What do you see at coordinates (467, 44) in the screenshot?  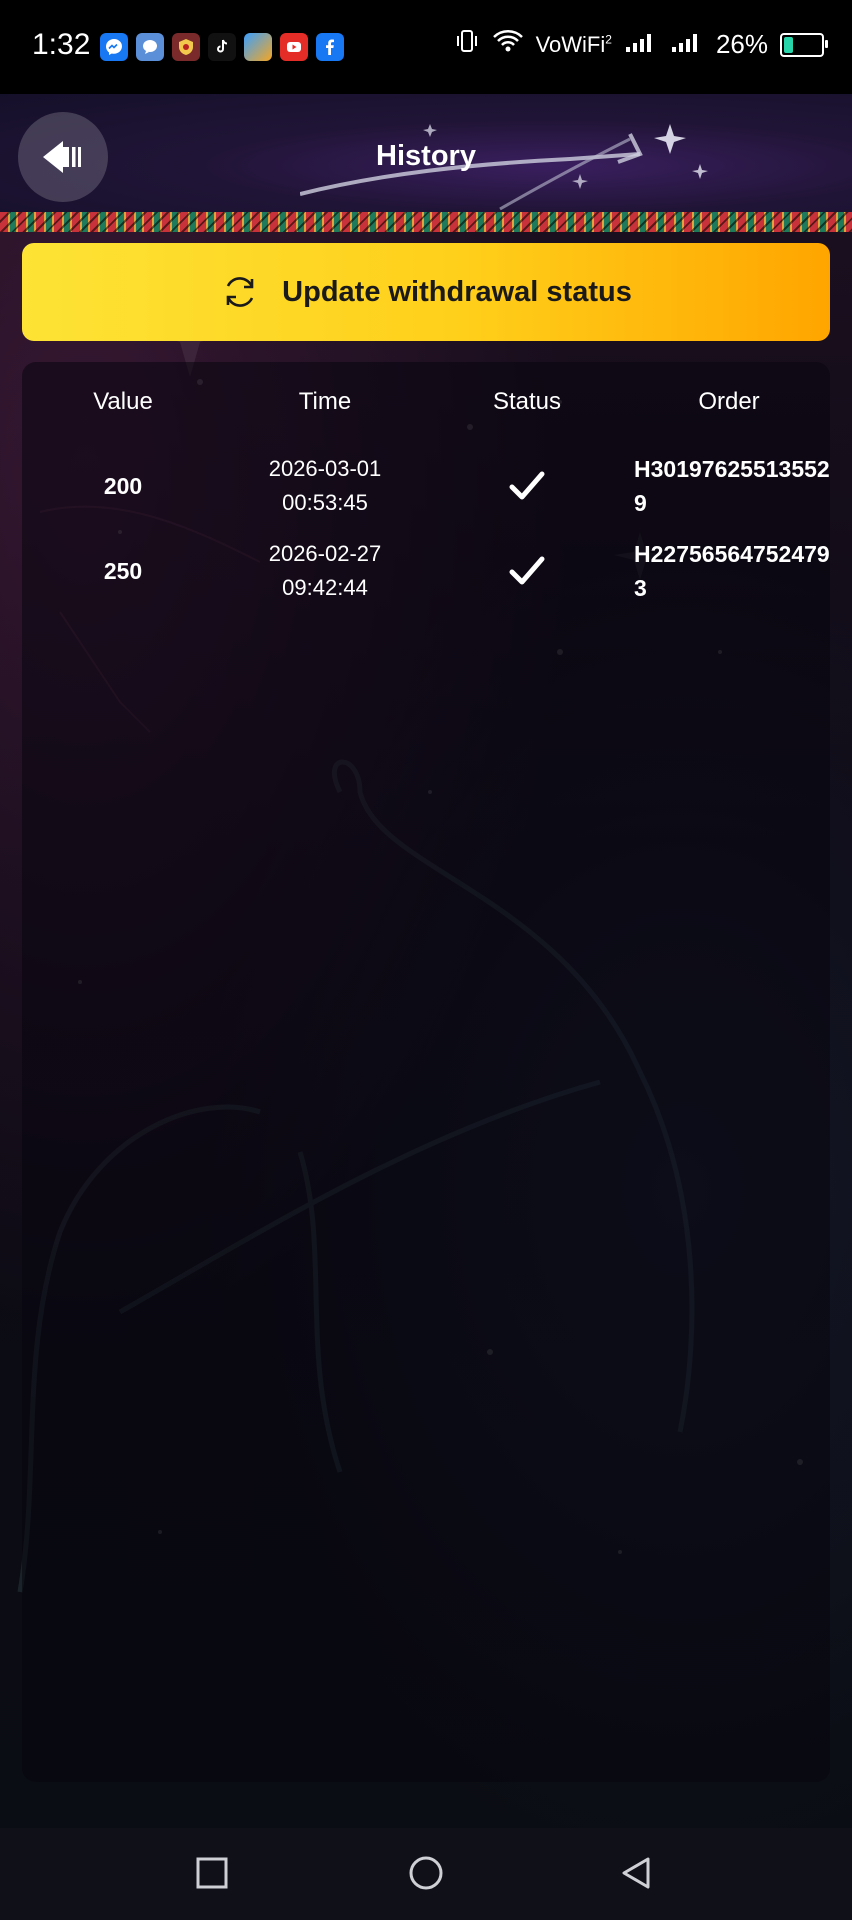 I see `vibrate-icon` at bounding box center [467, 44].